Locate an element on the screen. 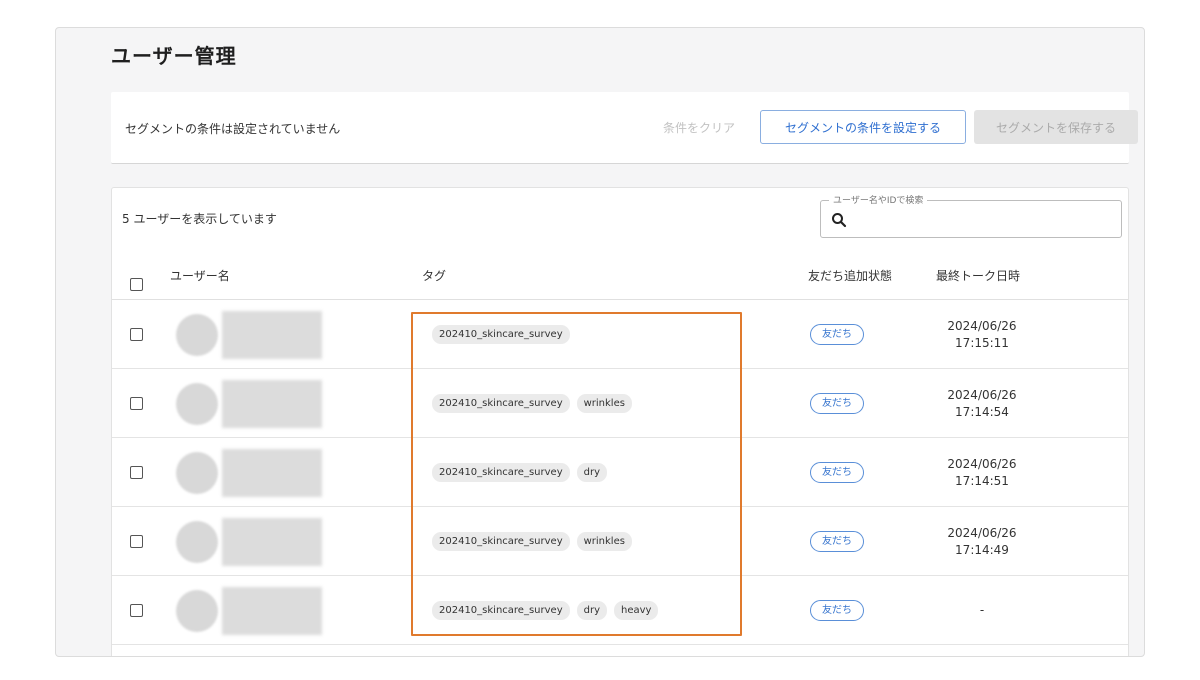 The image size is (1200, 680). search-icon is located at coordinates (839, 220).